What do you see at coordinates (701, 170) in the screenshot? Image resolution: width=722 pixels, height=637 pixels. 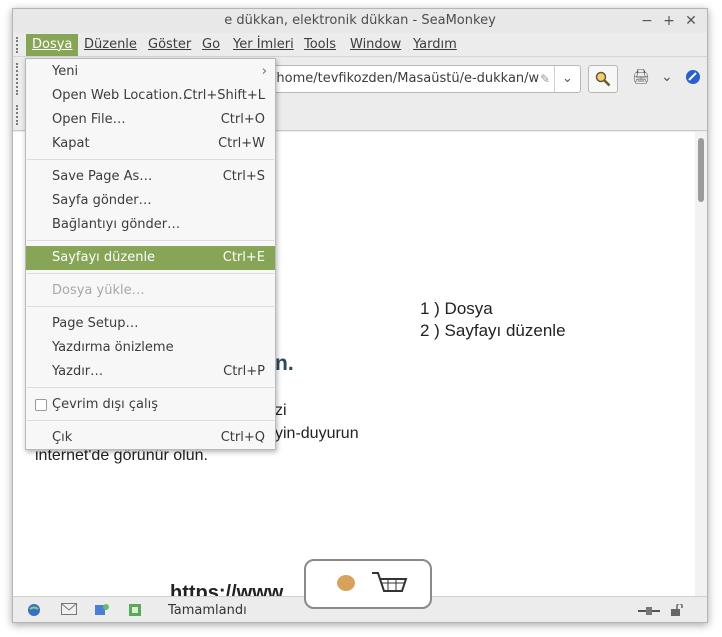 I see `scrollbar-thumb` at bounding box center [701, 170].